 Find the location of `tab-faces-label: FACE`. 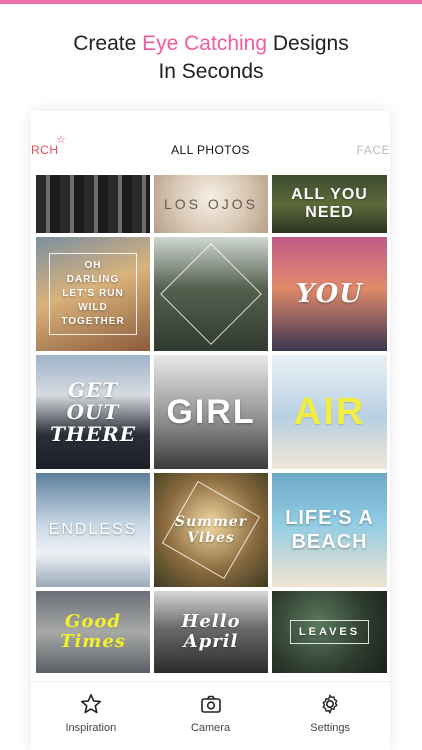

tab-faces-label: FACE is located at coordinates (373, 150).